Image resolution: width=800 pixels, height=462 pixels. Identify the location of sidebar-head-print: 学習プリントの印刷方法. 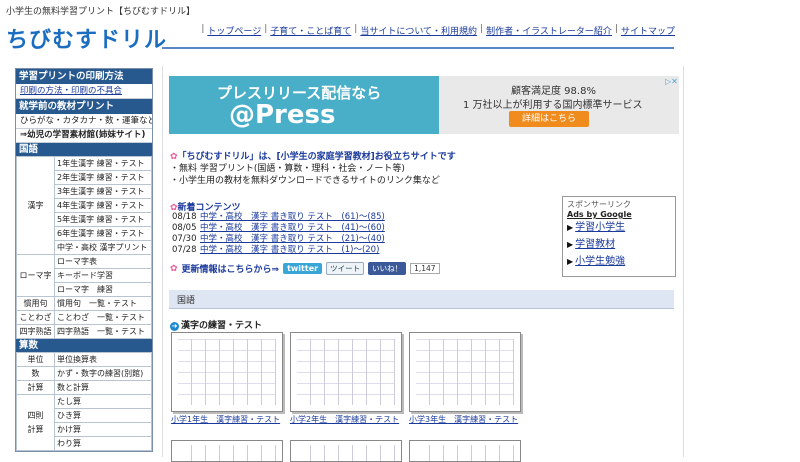
(84, 77).